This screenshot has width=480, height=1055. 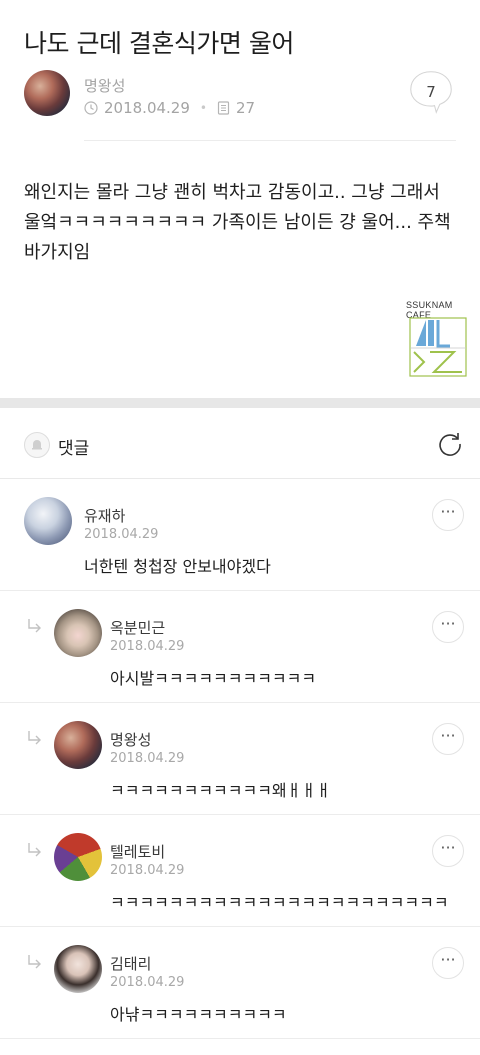 I want to click on document-icon, so click(x=223, y=108).